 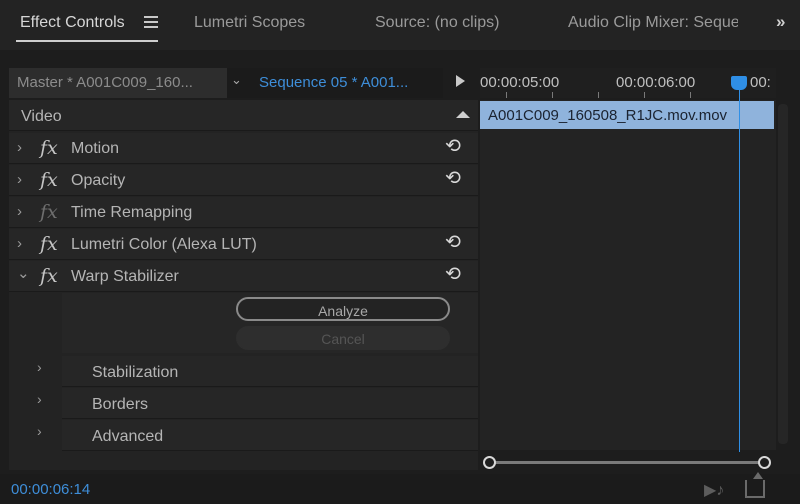 I want to click on effect-label: Motion, so click(x=95, y=148).